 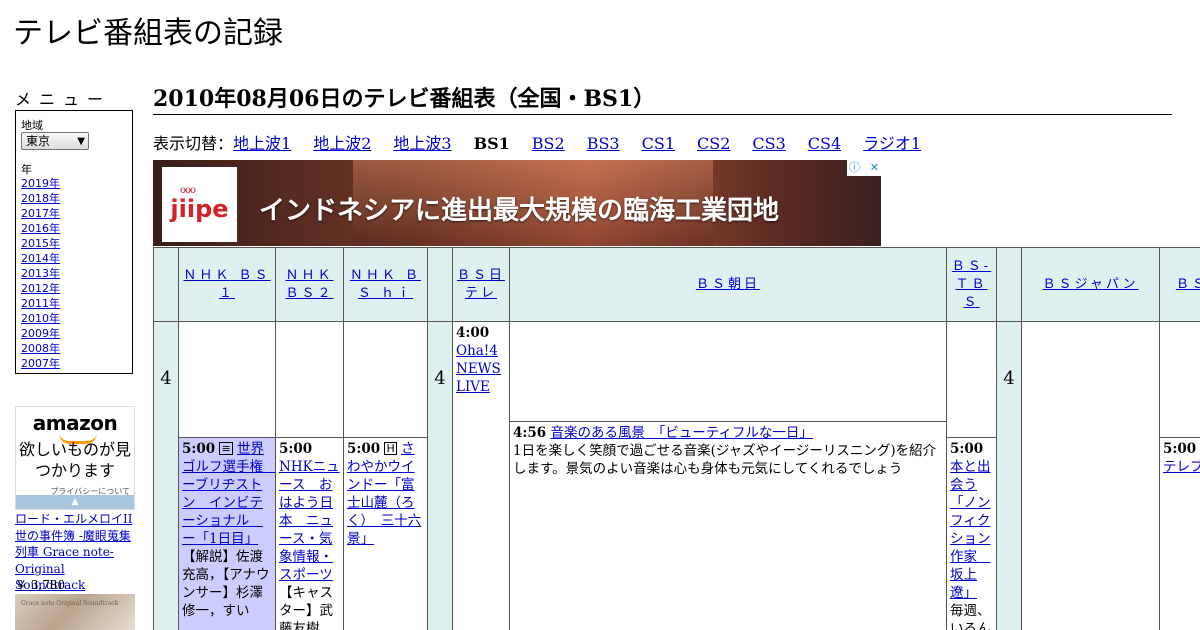 What do you see at coordinates (199, 209) in the screenshot?
I see `banner-logo-text: jiipe` at bounding box center [199, 209].